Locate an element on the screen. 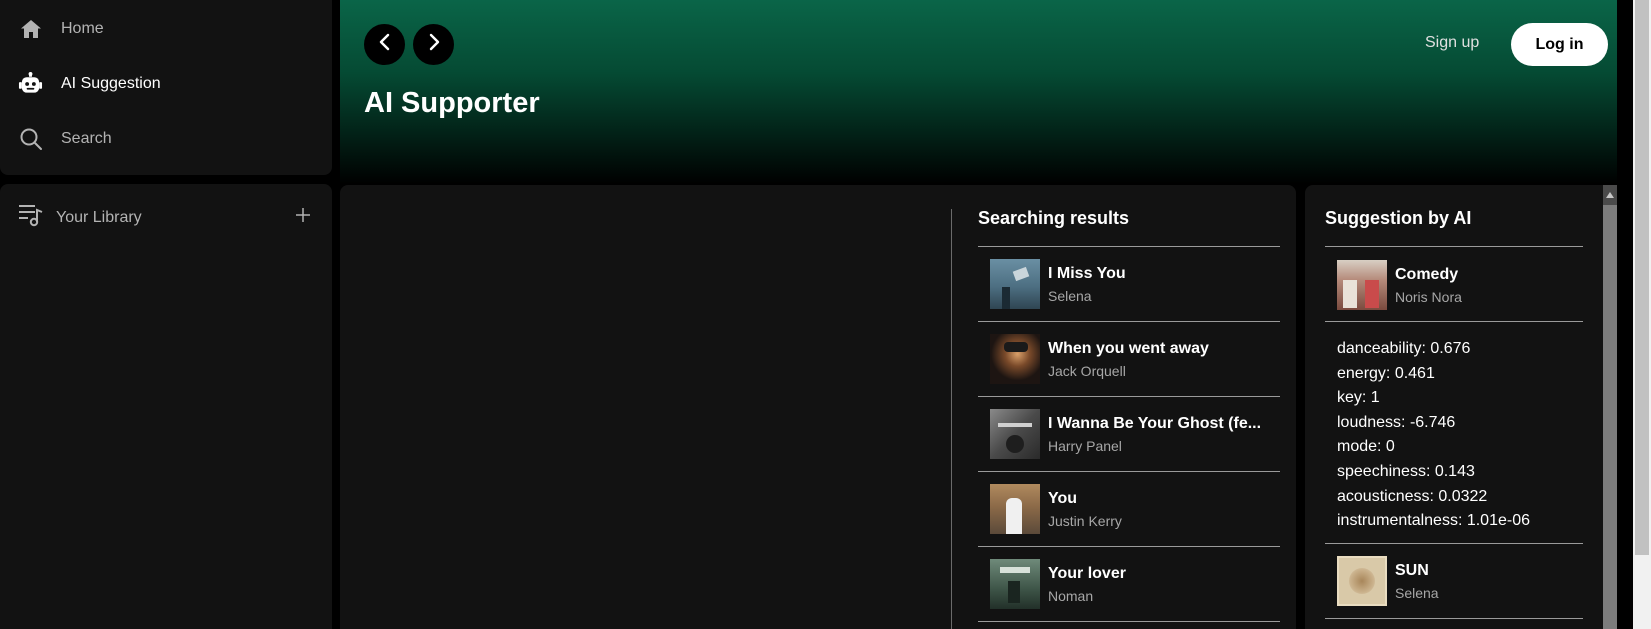 This screenshot has height=629, width=1651. page-scroll-thumb is located at coordinates (1642, 277).